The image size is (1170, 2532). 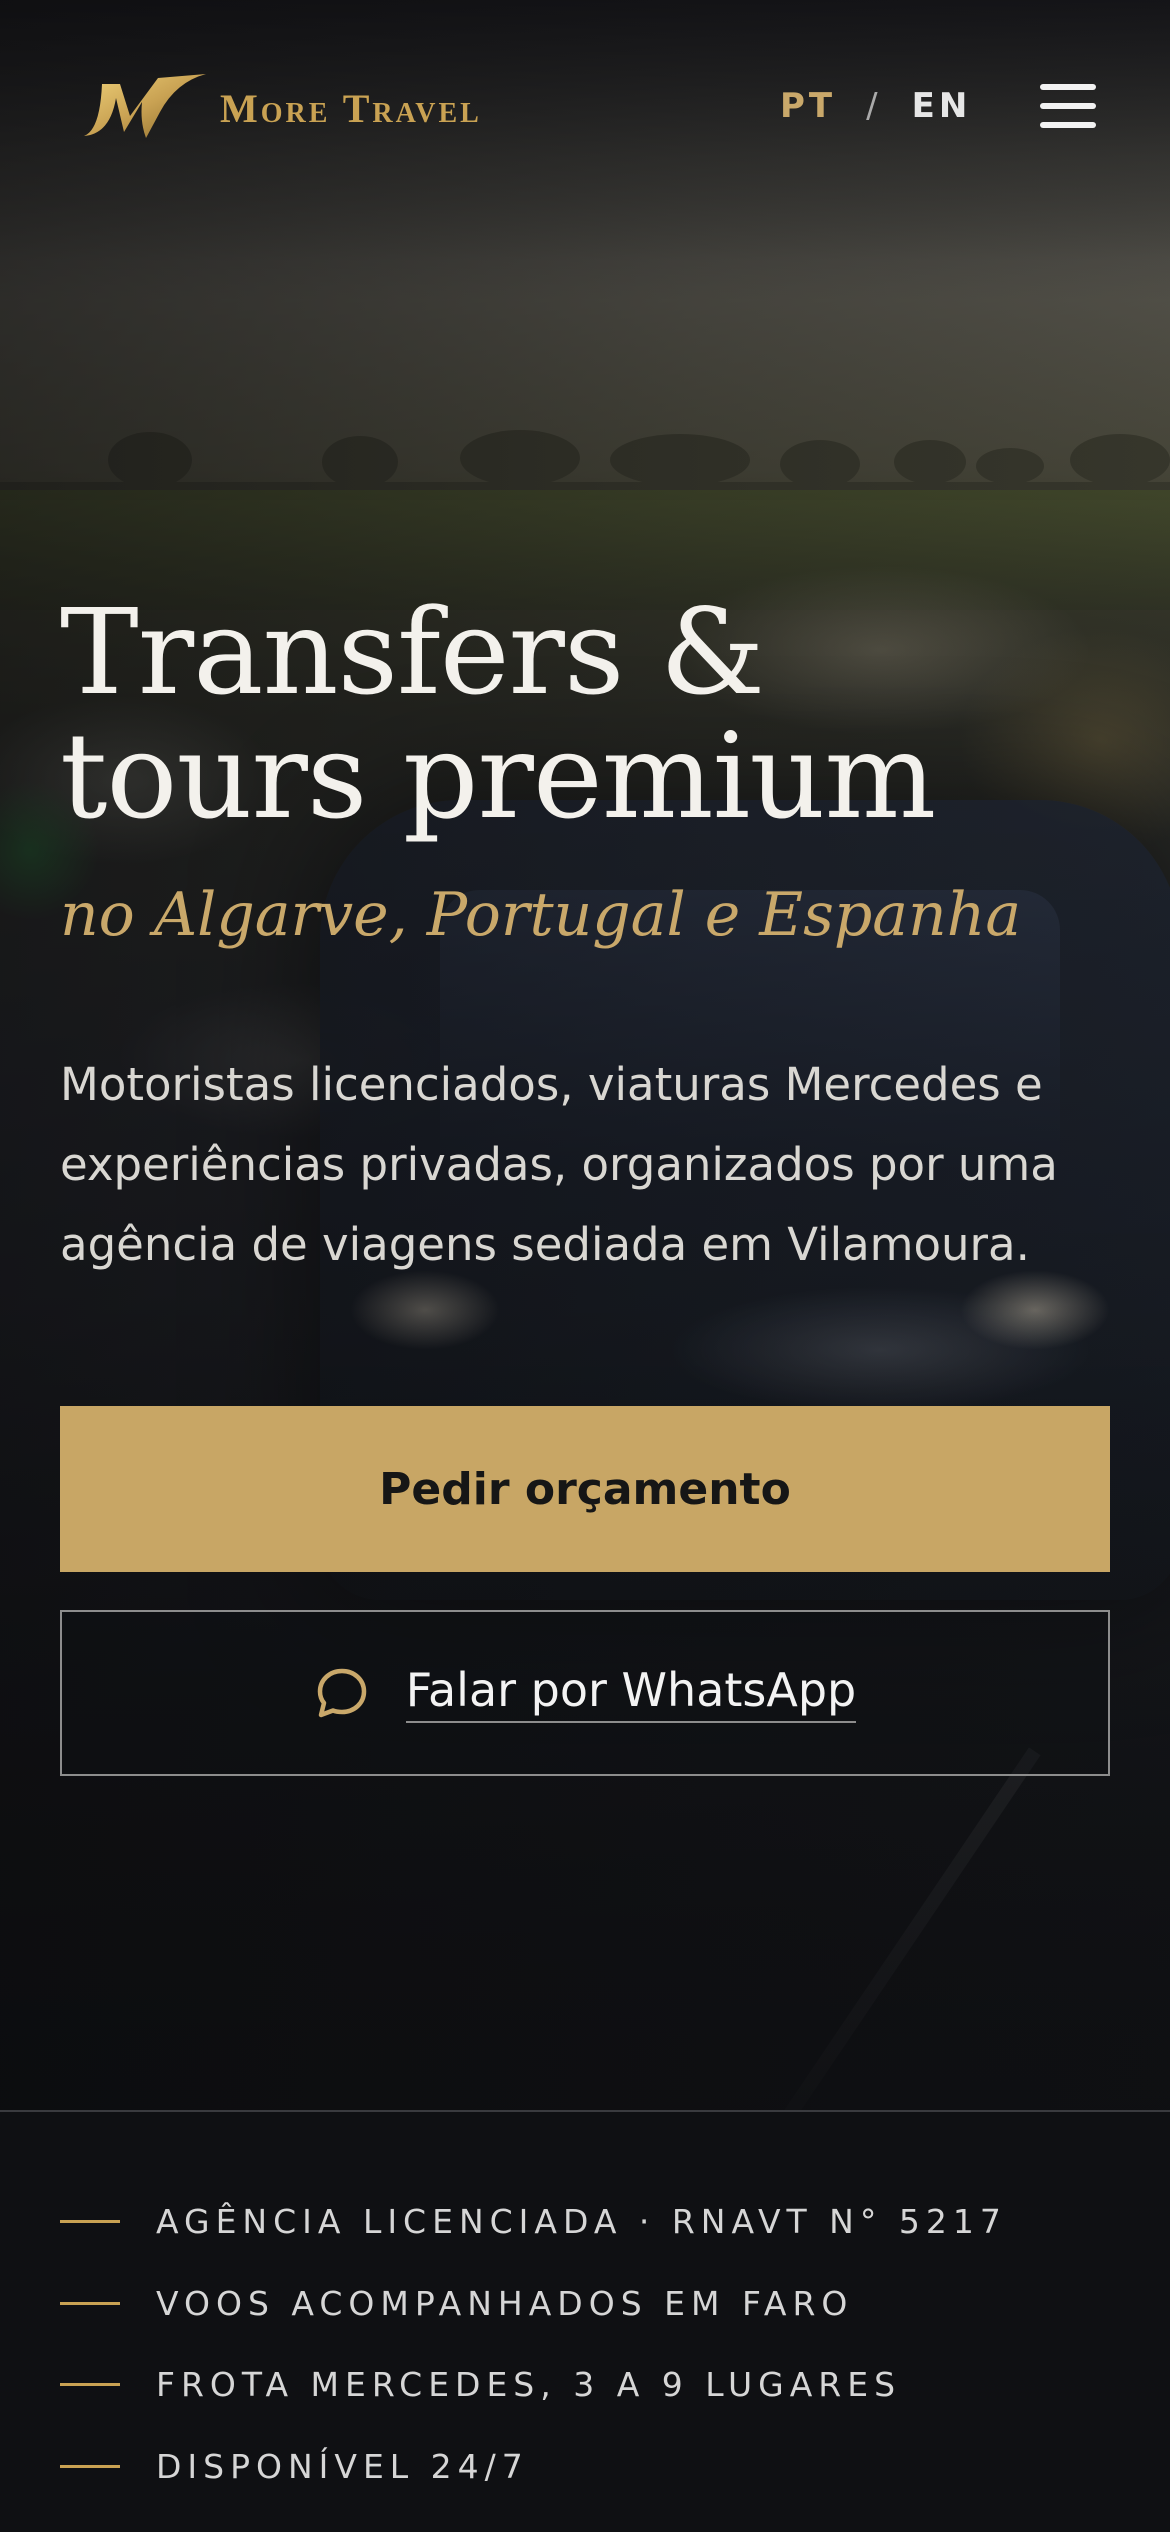 I want to click on lang-en-link: EN, so click(x=942, y=106).